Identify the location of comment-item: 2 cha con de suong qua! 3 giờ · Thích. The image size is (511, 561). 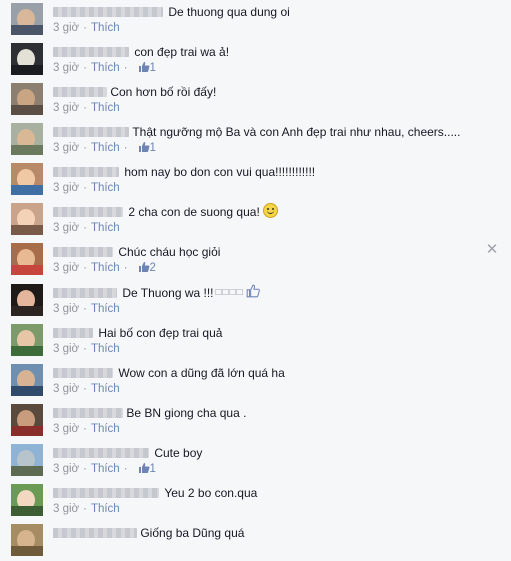
(255, 220).